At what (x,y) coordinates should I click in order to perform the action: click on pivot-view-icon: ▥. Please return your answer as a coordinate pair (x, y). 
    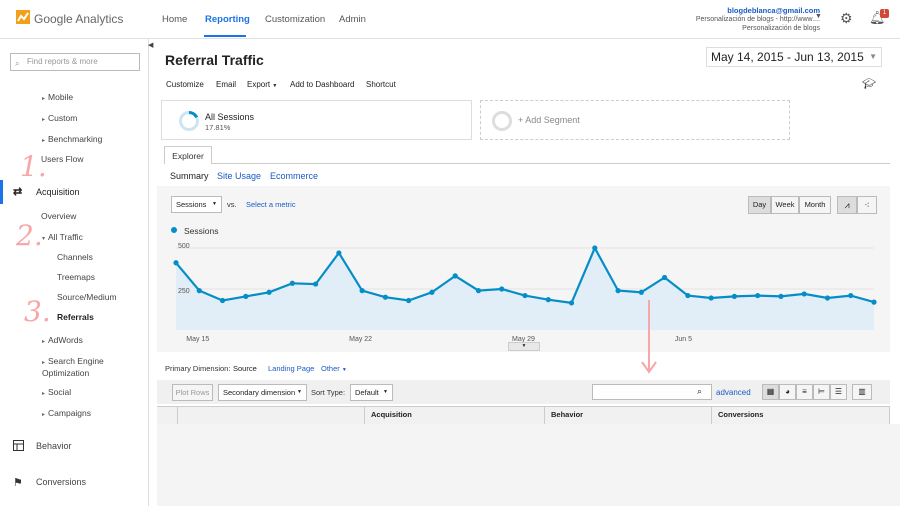
    Looking at the image, I should click on (862, 392).